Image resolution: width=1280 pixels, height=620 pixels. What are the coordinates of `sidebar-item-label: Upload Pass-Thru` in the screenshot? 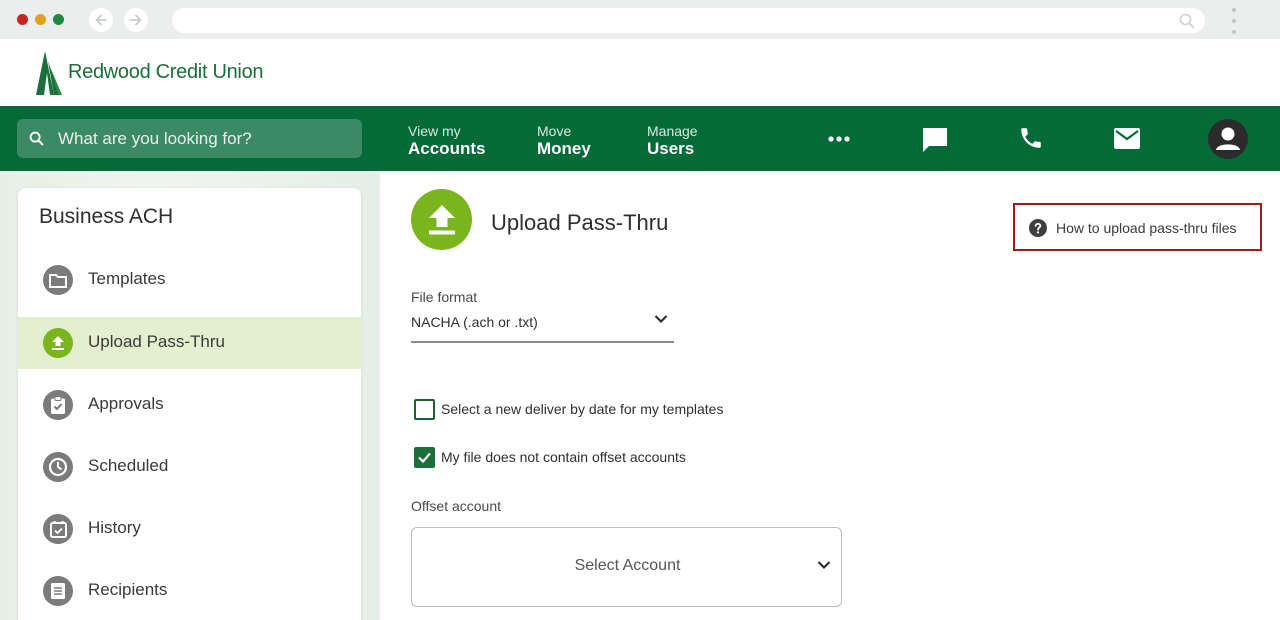 It's located at (157, 341).